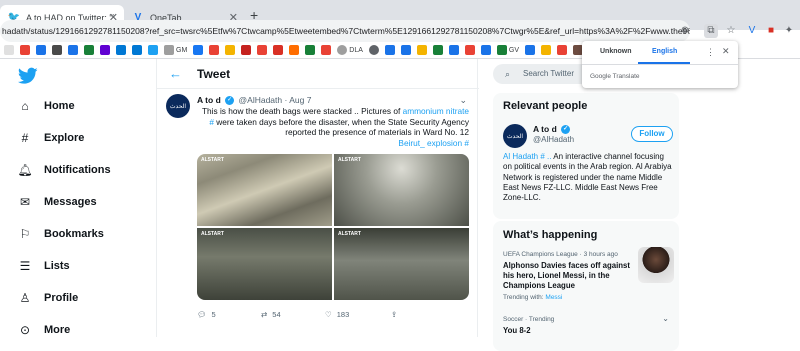  Describe the element at coordinates (213, 314) in the screenshot. I see `reply-count: 5` at that location.